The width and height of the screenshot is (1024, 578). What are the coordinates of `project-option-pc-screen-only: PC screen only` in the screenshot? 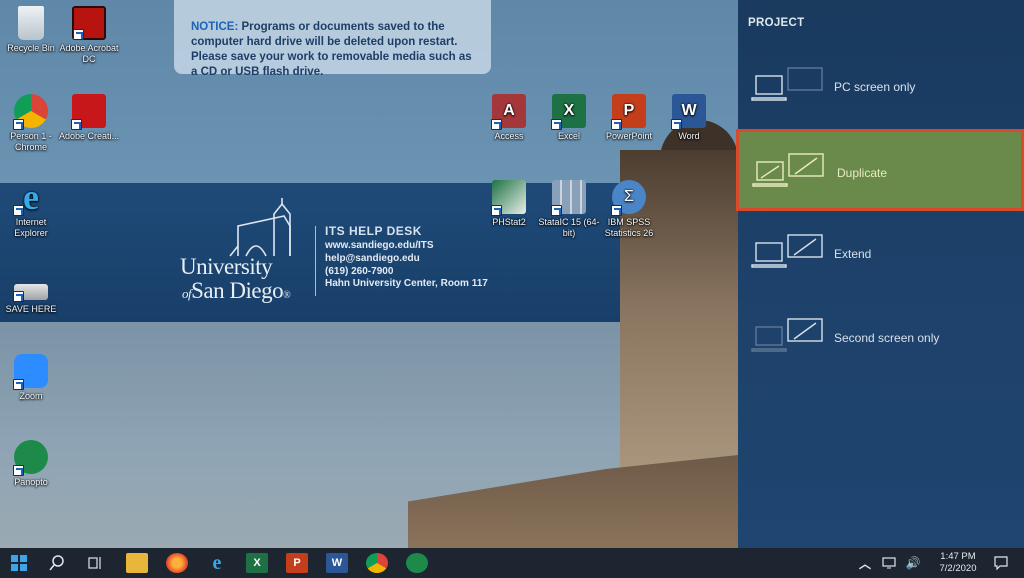 It's located at (881, 87).